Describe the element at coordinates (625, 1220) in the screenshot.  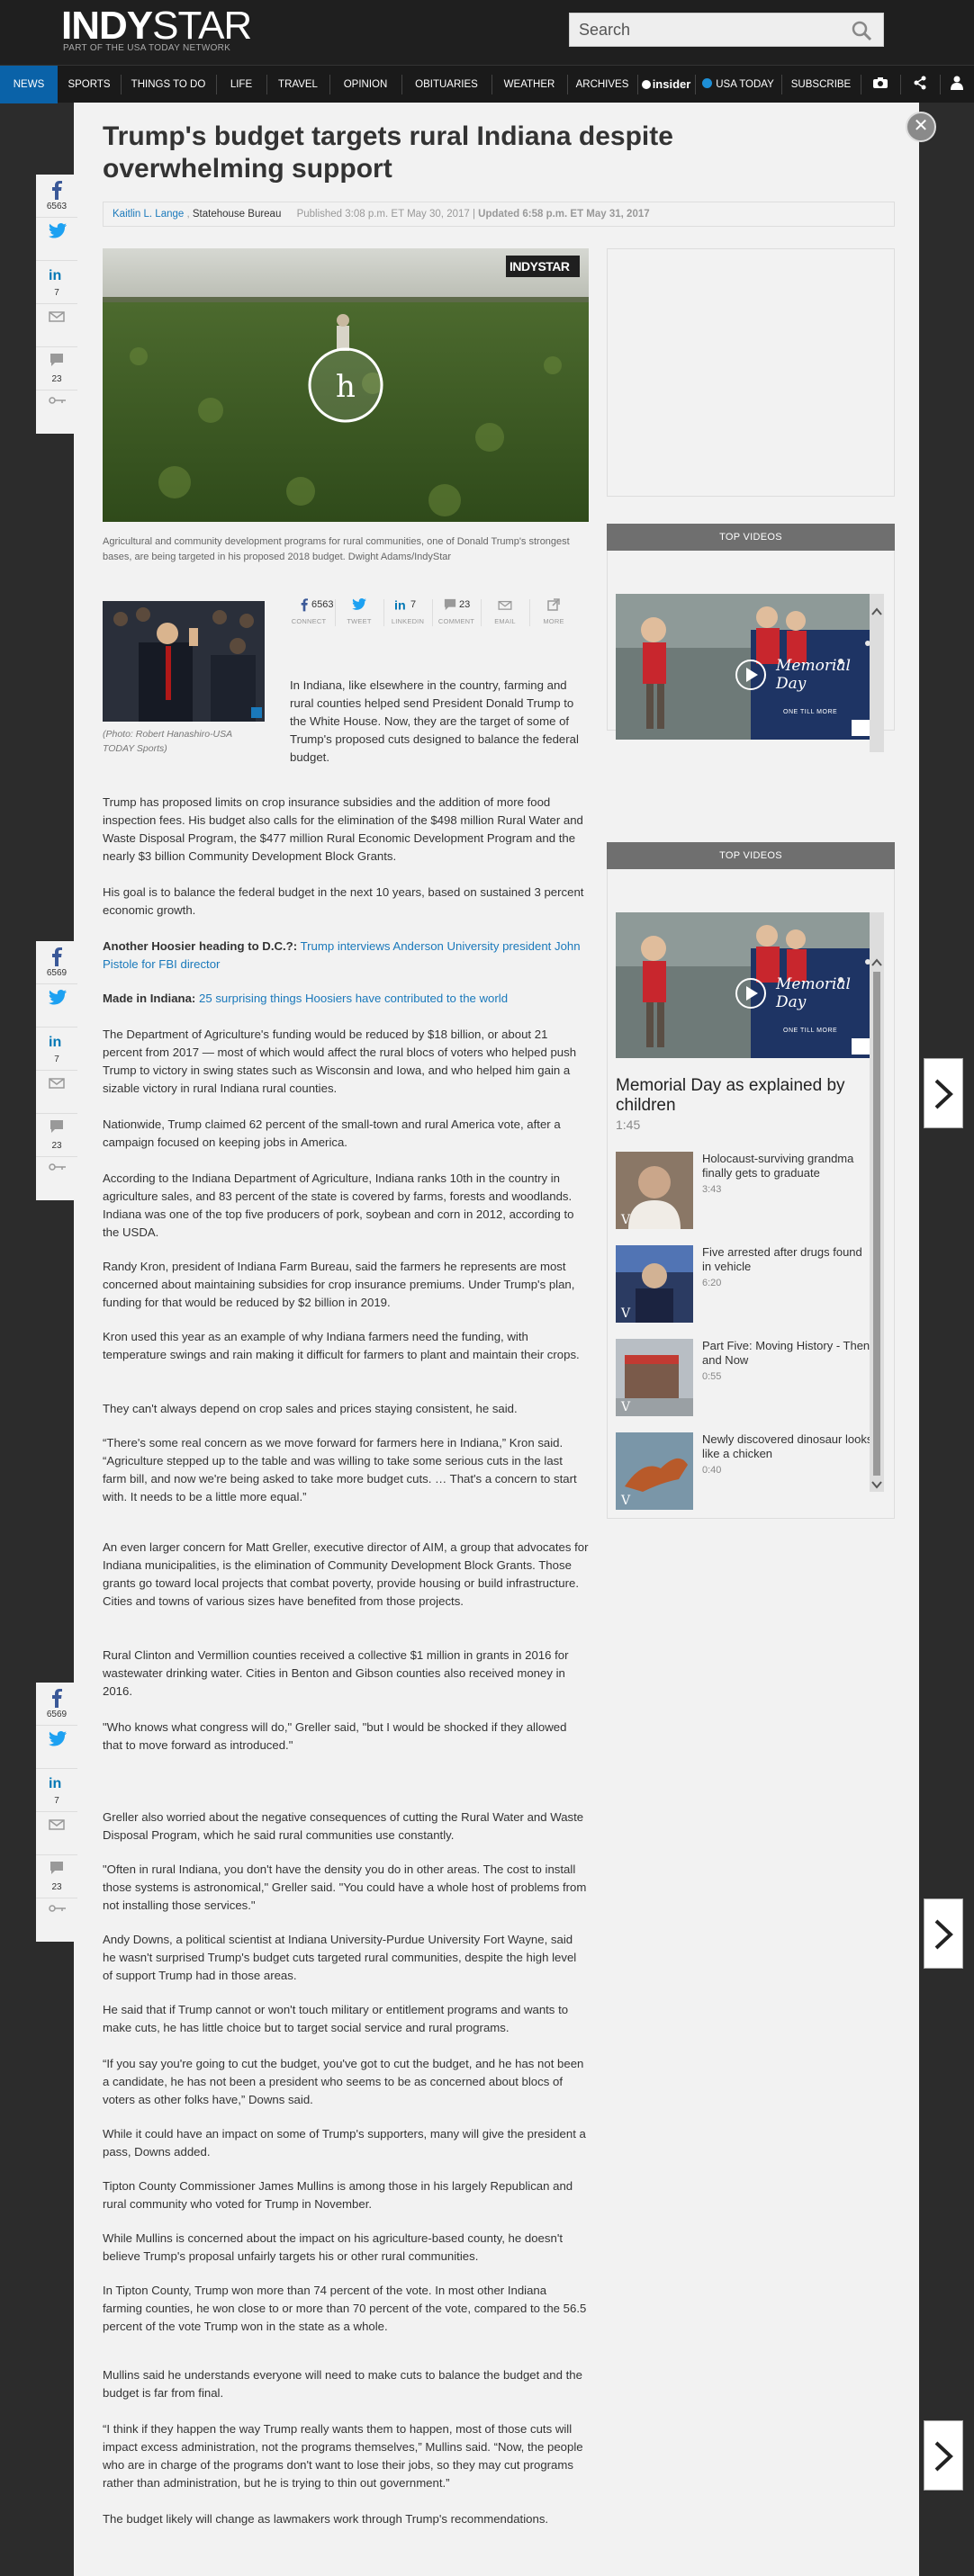
I see `svg-text: V` at that location.